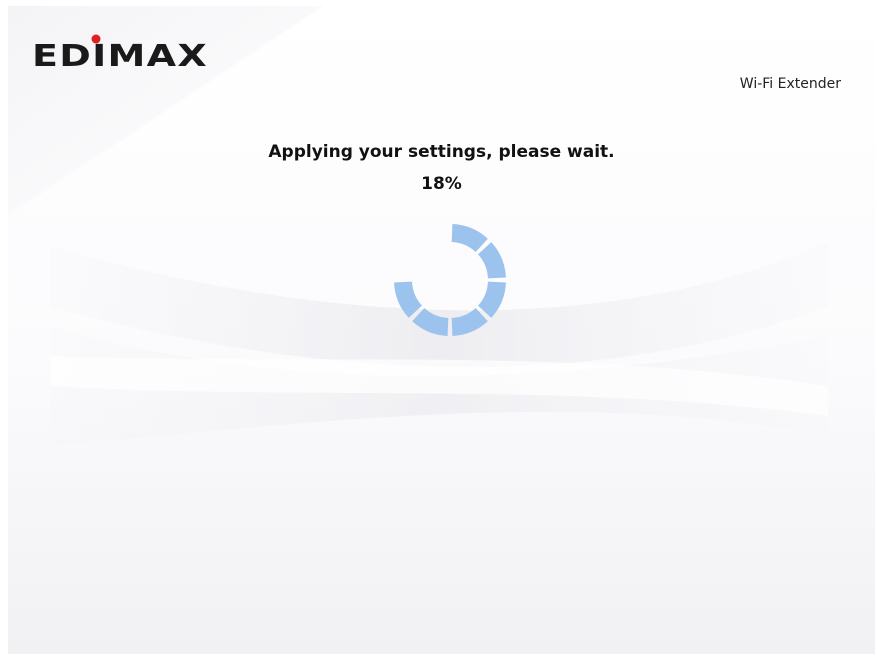 The height and width of the screenshot is (657, 877). I want to click on loading-spinner-icon, so click(450, 280).